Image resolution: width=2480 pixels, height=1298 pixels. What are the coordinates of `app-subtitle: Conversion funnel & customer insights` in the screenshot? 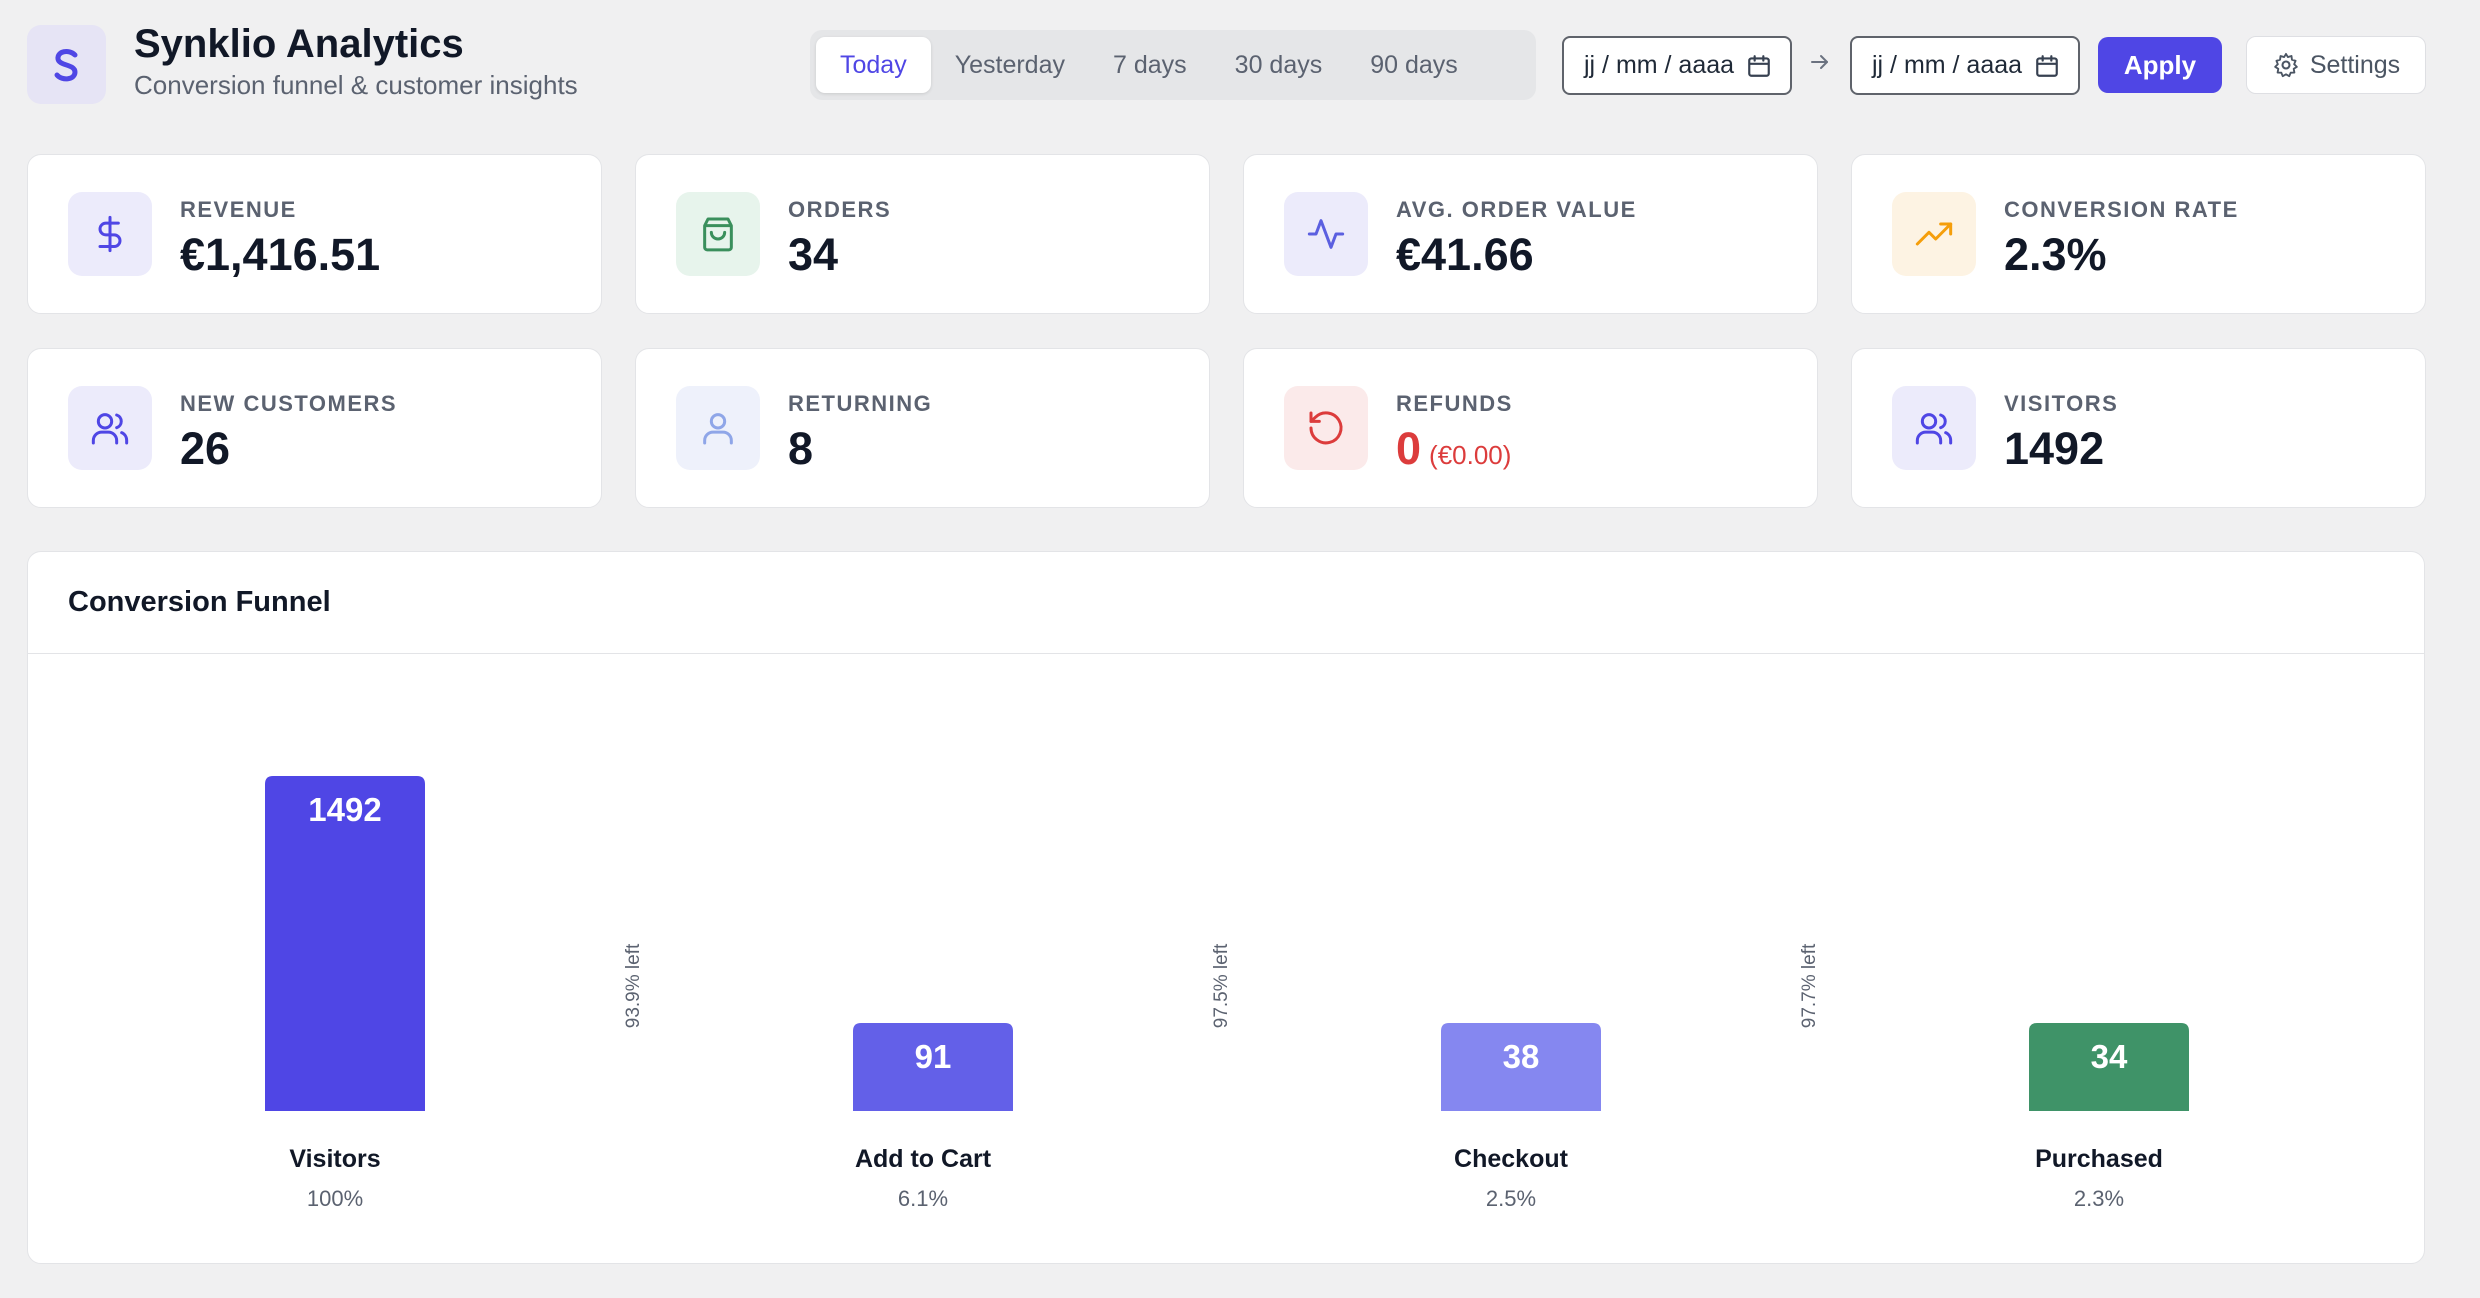 It's located at (356, 85).